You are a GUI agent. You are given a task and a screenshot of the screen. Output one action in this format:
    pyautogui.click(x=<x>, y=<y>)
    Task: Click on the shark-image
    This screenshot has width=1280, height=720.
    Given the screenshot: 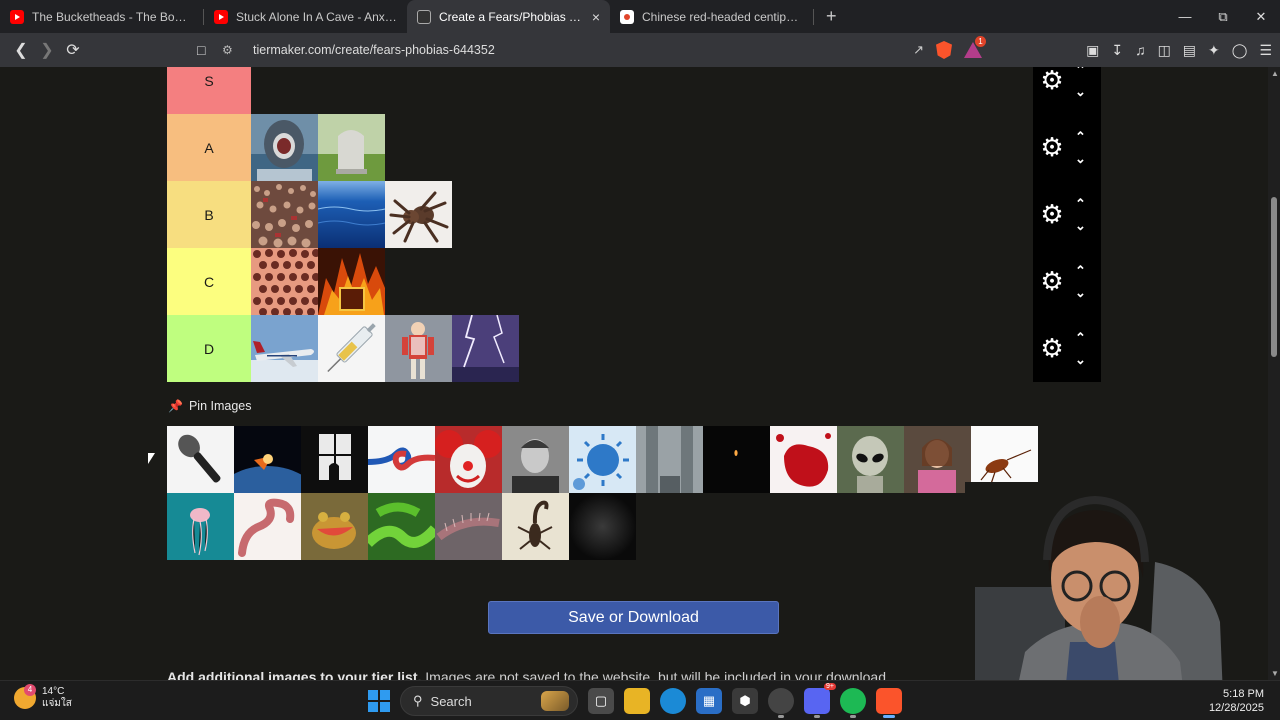 What is the action you would take?
    pyautogui.click(x=284, y=147)
    